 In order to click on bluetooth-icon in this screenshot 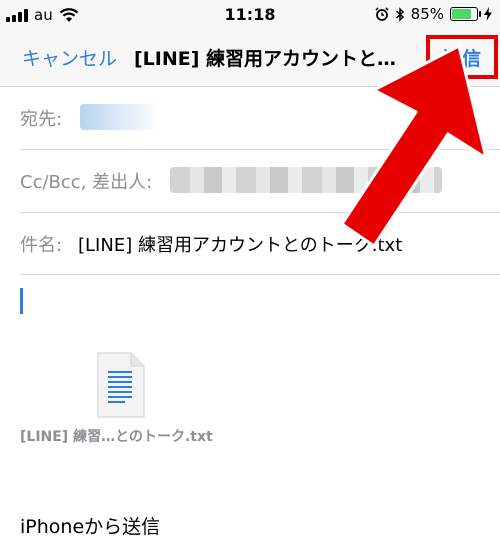, I will do `click(399, 14)`.